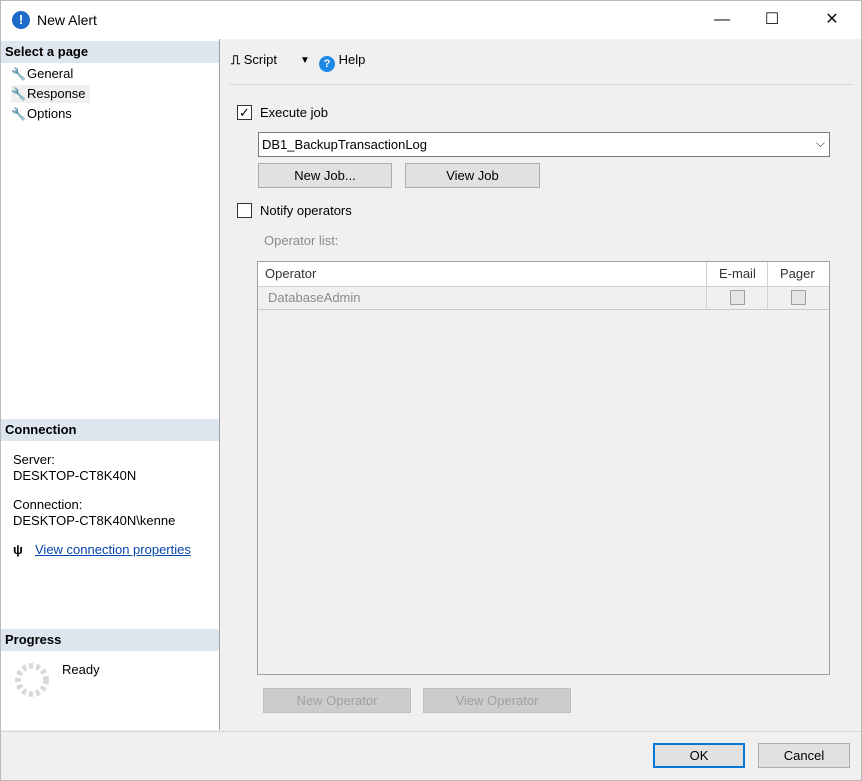 The height and width of the screenshot is (781, 862). Describe the element at coordinates (244, 112) in the screenshot. I see `execute-job-checkbox: ✓` at that location.